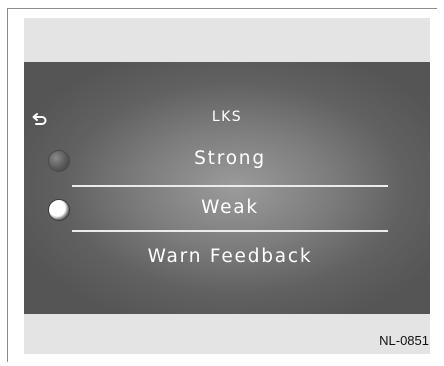  I want to click on radio-unselected-icon, so click(59, 161).